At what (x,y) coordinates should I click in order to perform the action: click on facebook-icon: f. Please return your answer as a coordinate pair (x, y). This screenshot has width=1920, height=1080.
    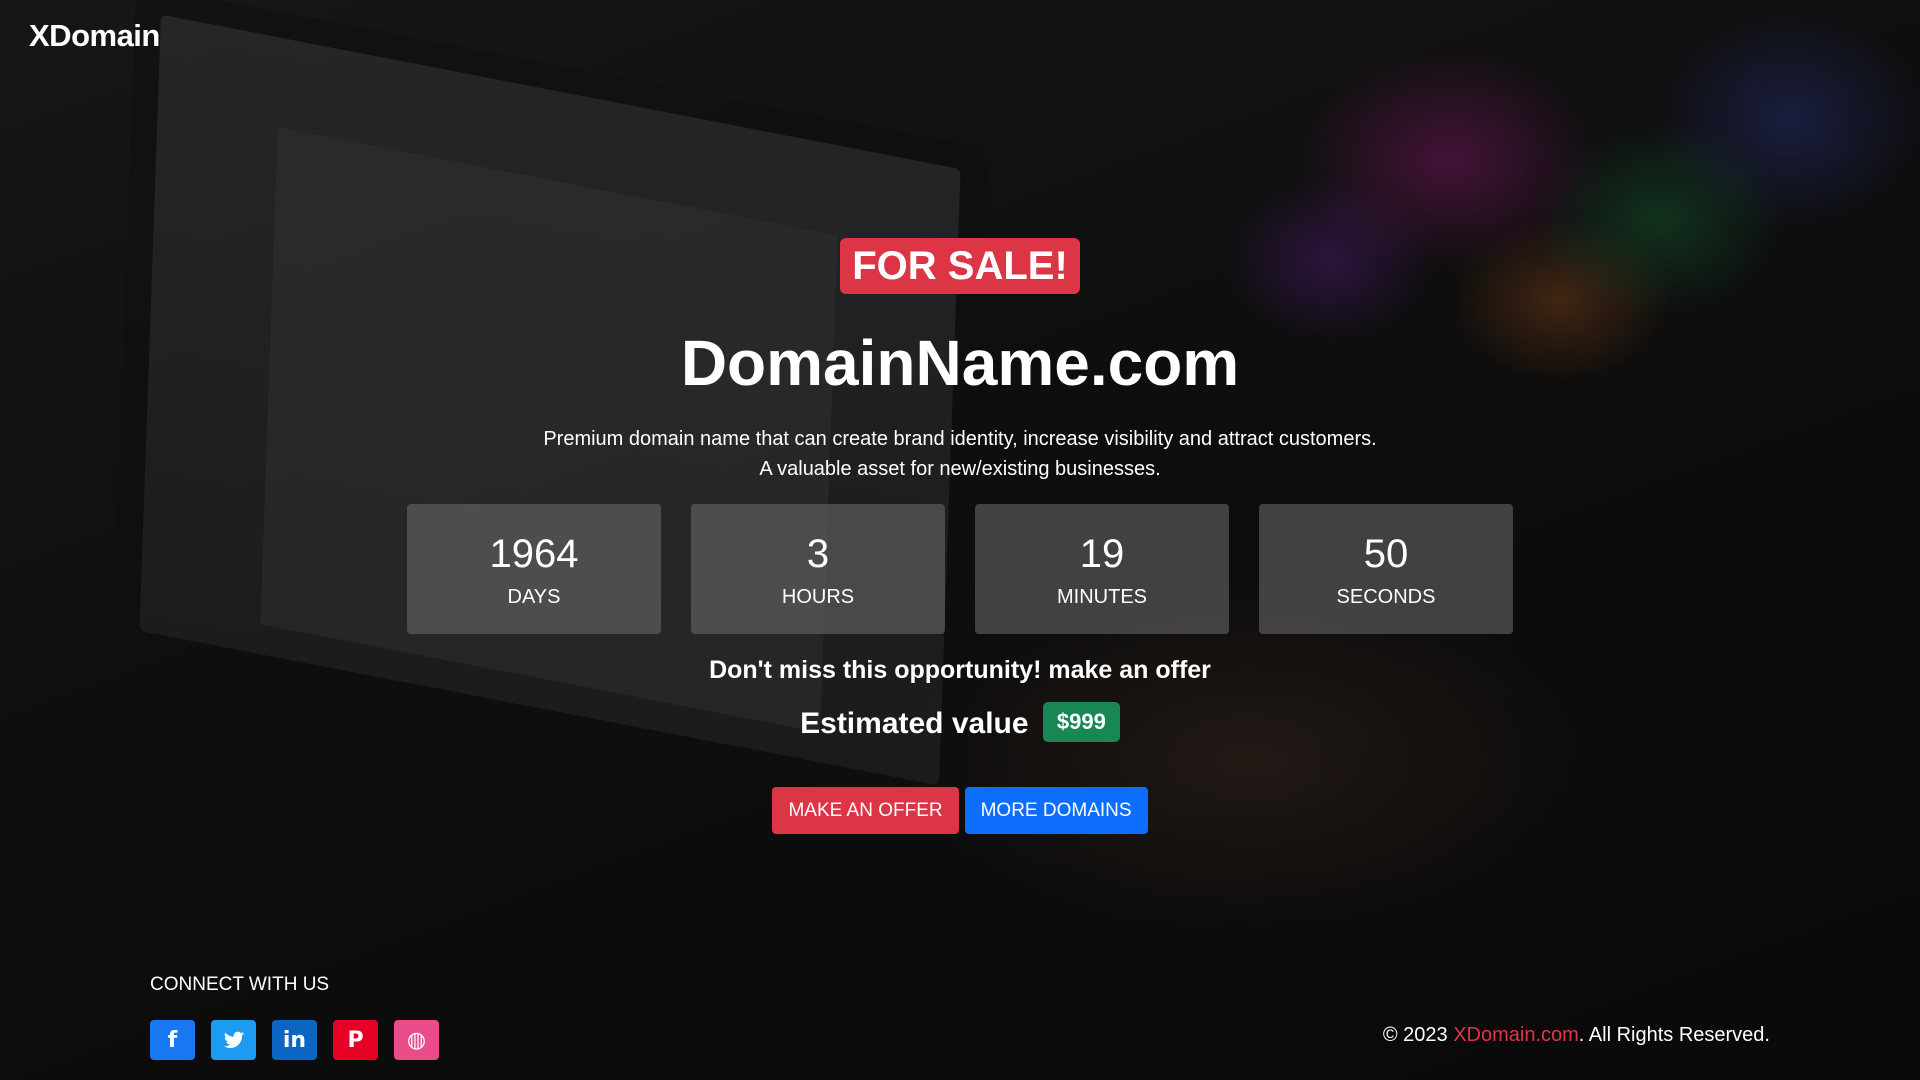
    Looking at the image, I should click on (172, 1040).